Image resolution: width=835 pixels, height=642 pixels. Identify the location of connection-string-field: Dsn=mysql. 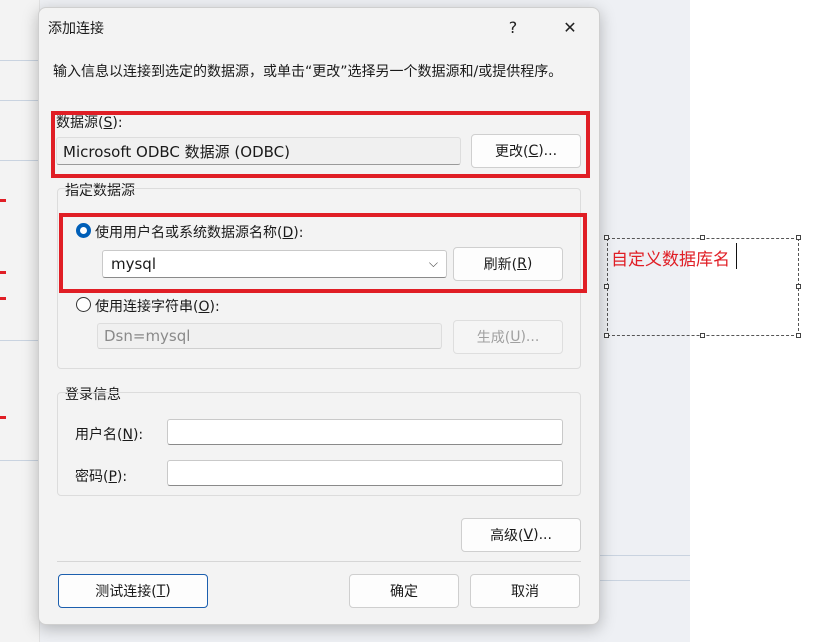
(269, 336).